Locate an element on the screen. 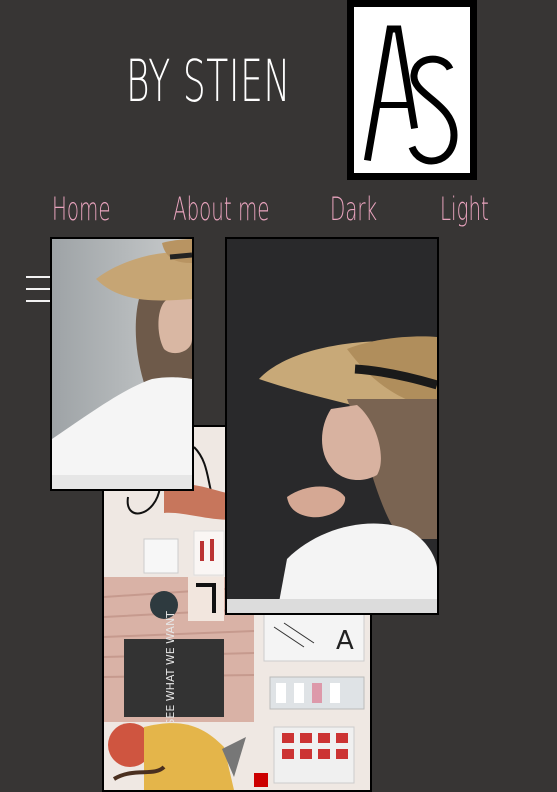 The width and height of the screenshot is (557, 792). logo is located at coordinates (412, 90).